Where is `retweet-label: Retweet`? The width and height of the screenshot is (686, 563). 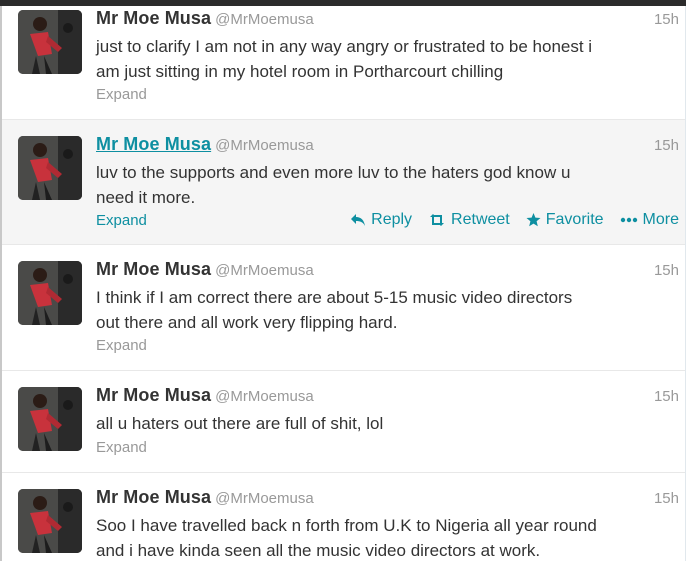
retweet-label: Retweet is located at coordinates (480, 219).